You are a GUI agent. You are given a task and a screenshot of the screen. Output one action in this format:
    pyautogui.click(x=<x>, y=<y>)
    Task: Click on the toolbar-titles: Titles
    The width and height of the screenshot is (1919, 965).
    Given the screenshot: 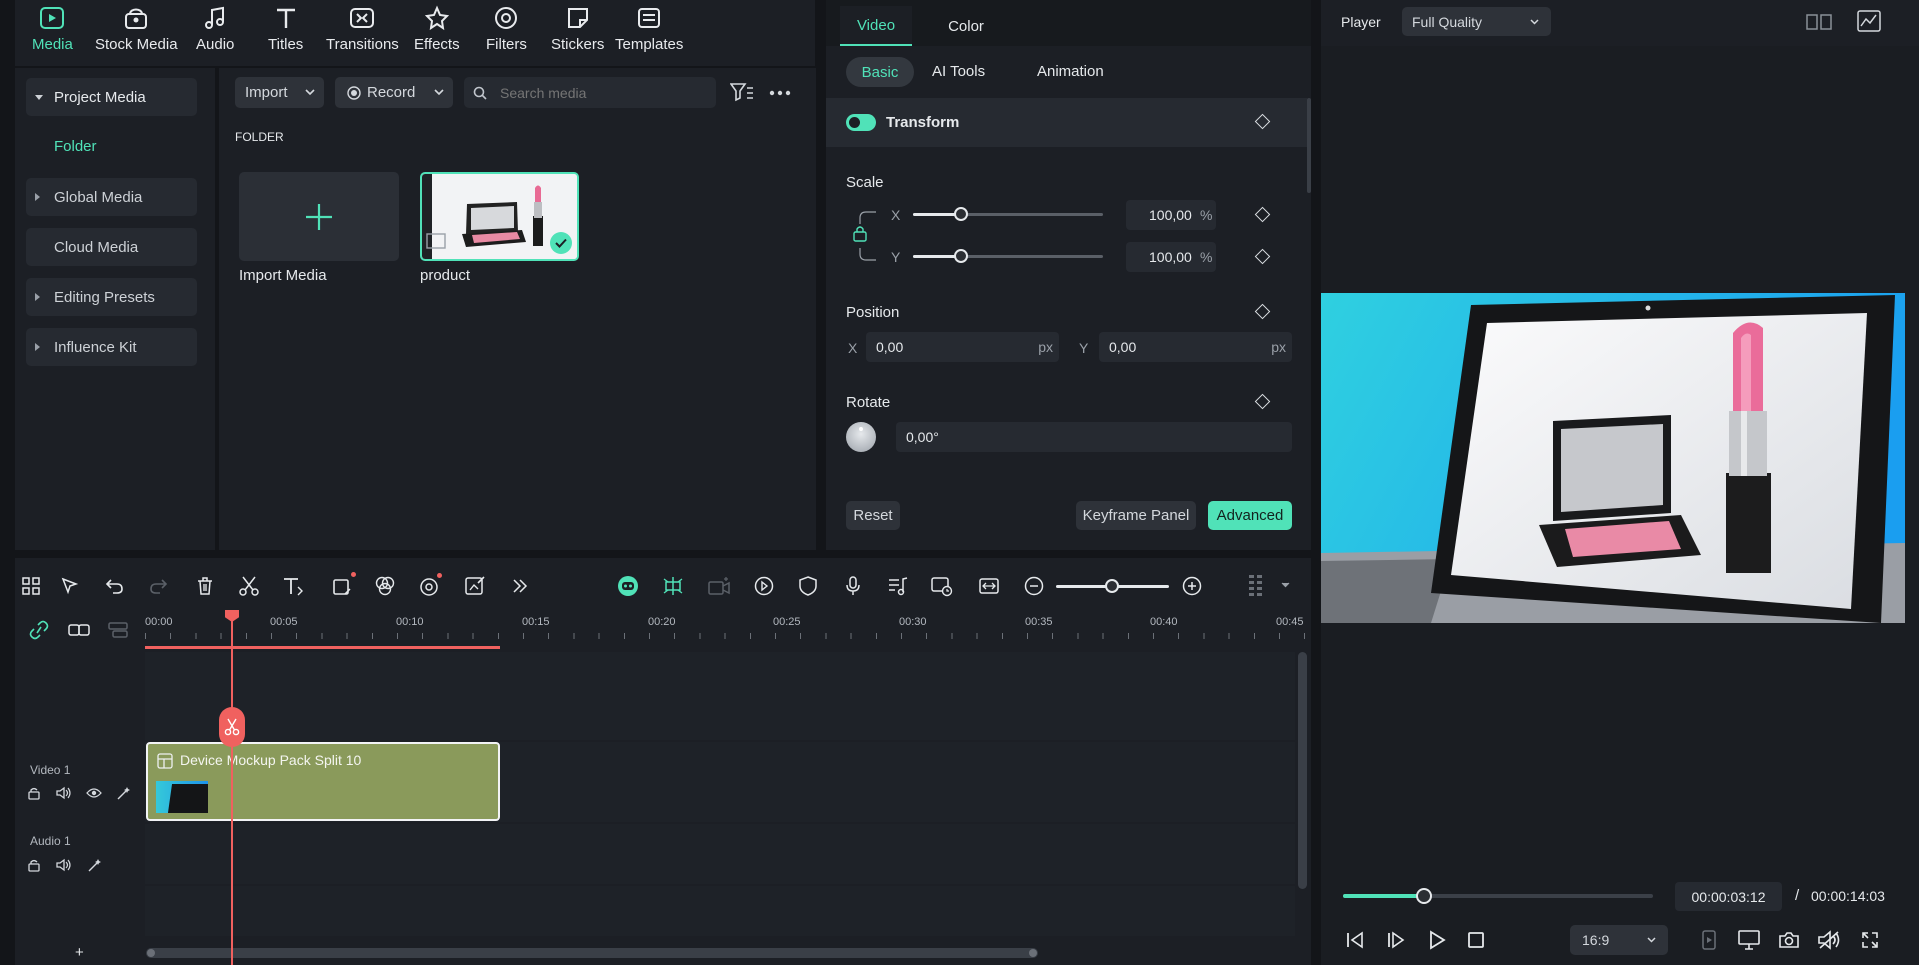 What is the action you would take?
    pyautogui.click(x=285, y=28)
    